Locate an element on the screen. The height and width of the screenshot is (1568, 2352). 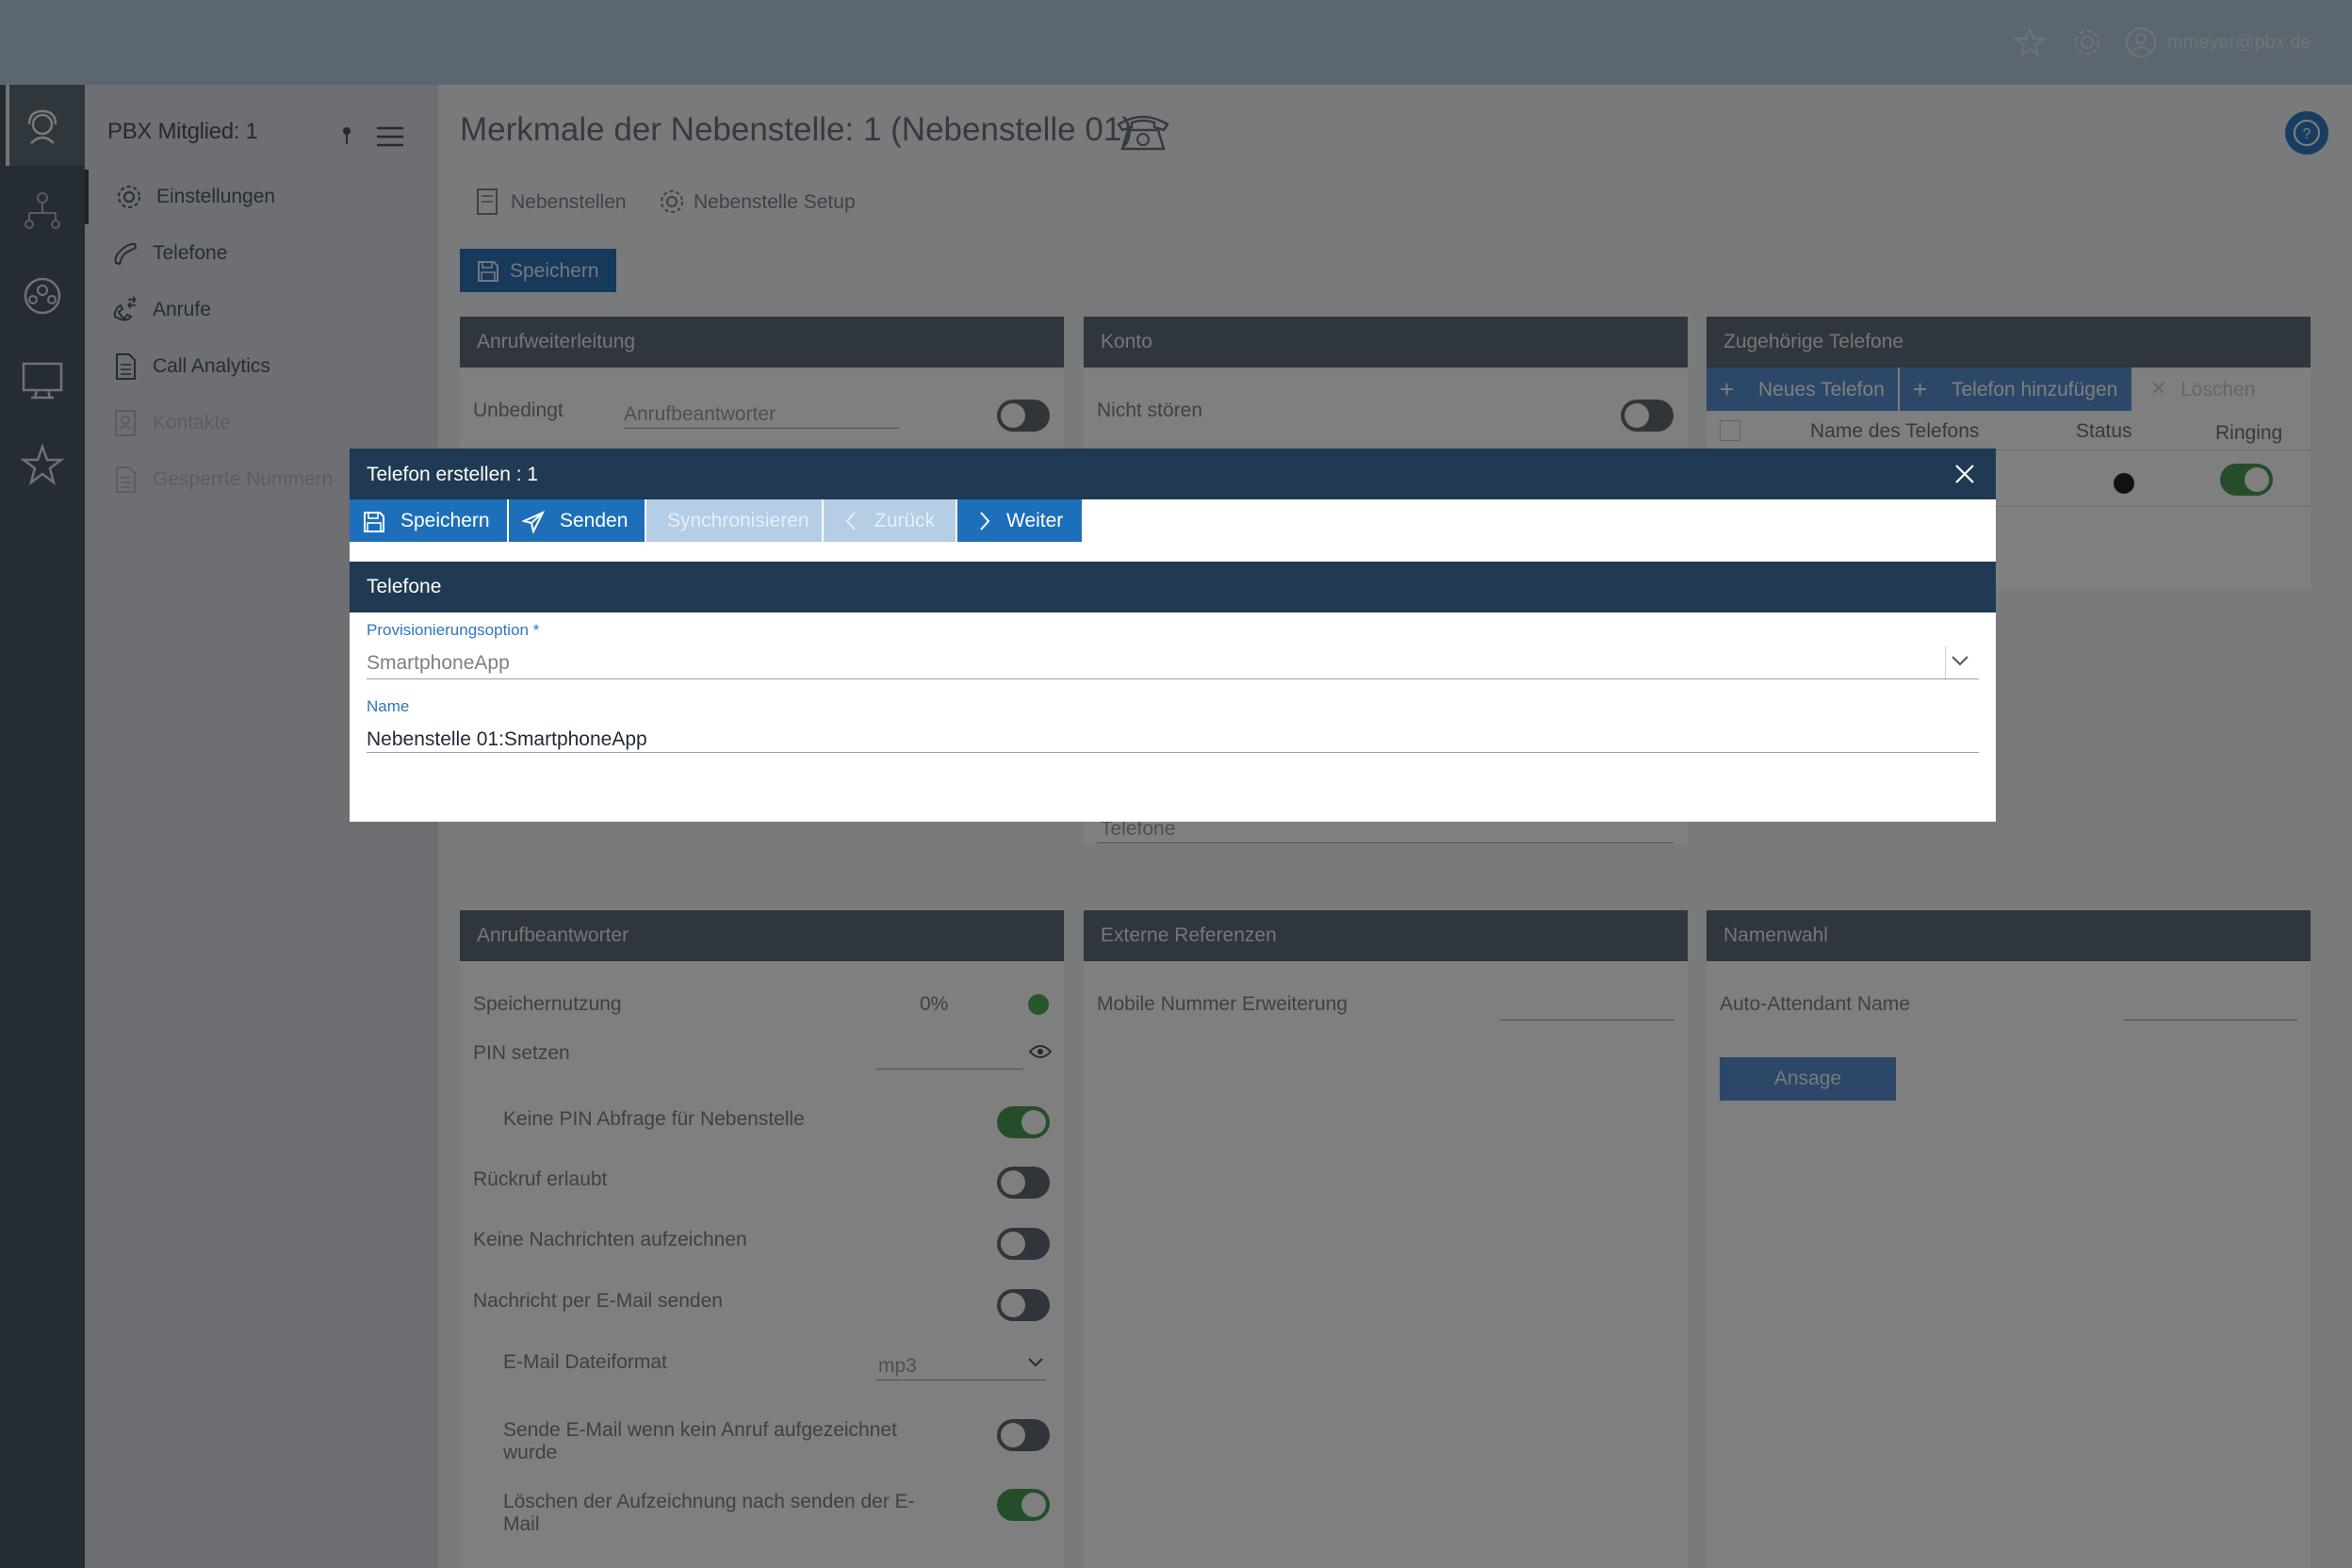
close-icon is located at coordinates (1965, 474).